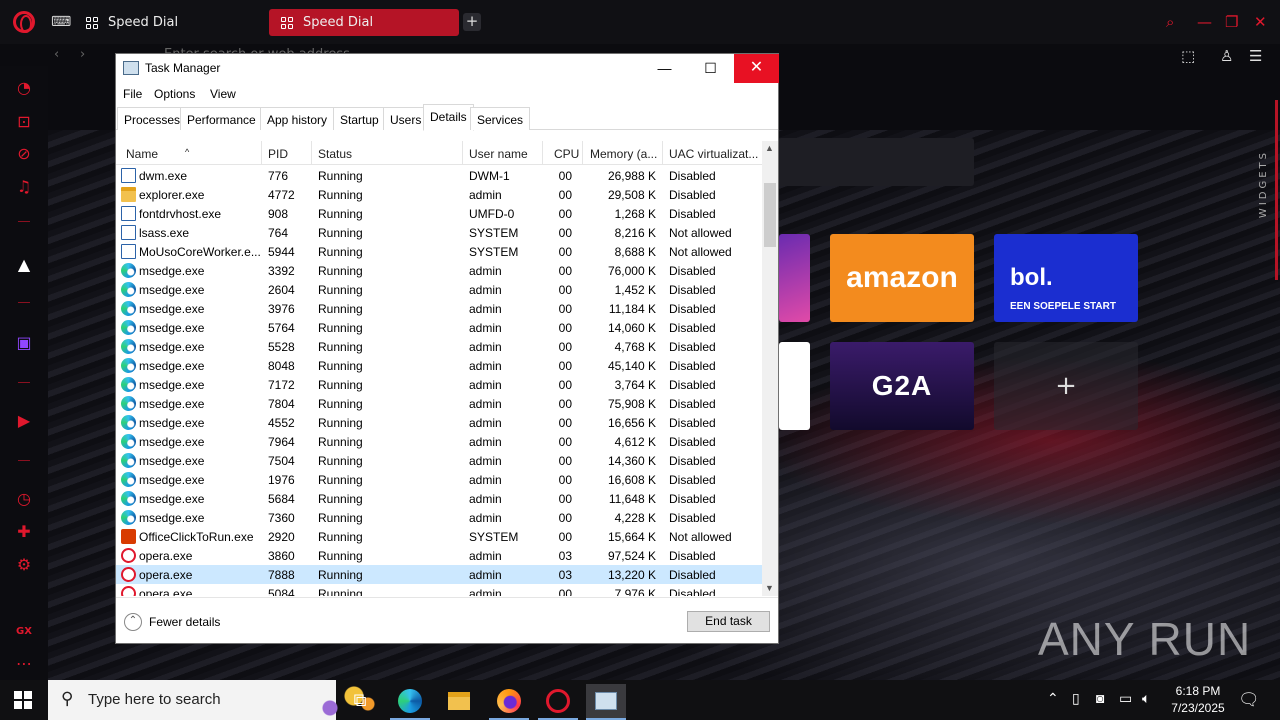  Describe the element at coordinates (439, 175) in the screenshot. I see `table-row: dwm.exe 776 Running DWM-1 00 26,988 K Disabled` at that location.